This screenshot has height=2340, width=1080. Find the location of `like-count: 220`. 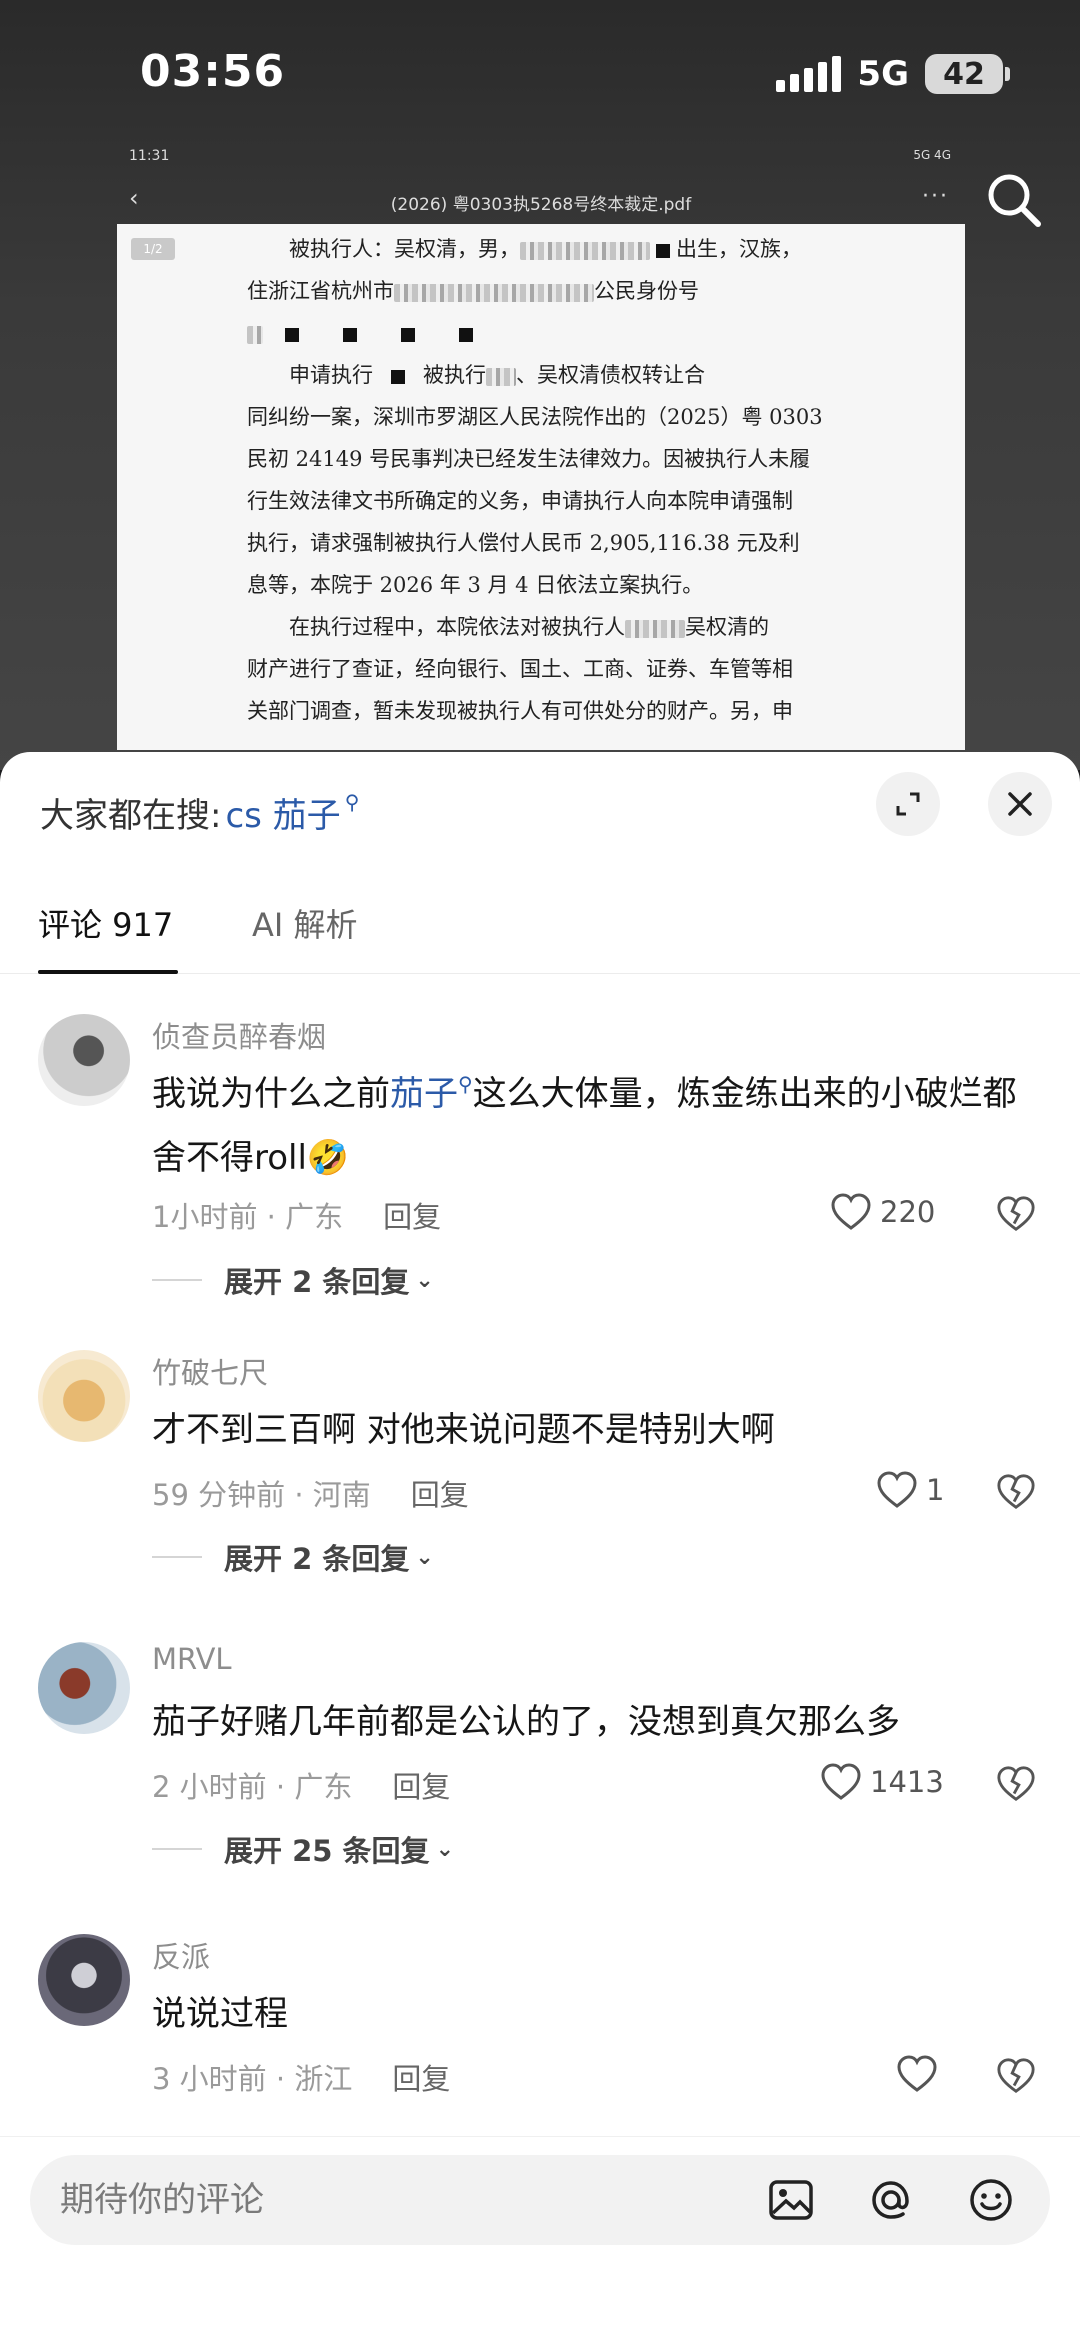

like-count: 220 is located at coordinates (908, 1212).